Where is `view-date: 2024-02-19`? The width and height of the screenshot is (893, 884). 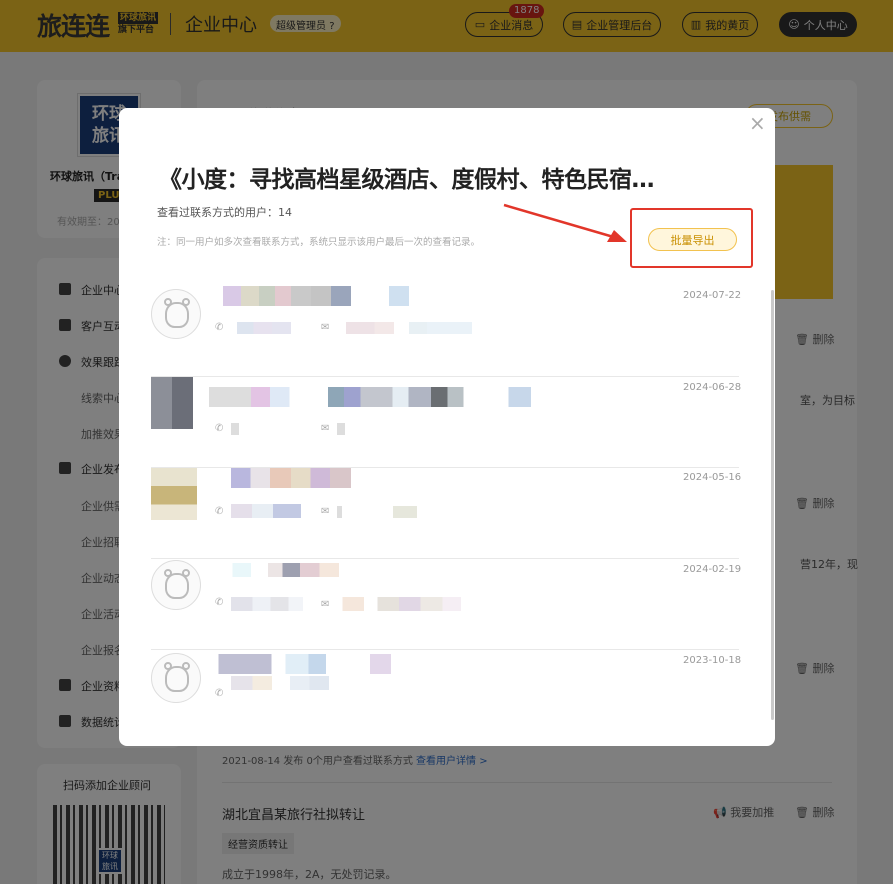 view-date: 2024-02-19 is located at coordinates (712, 569).